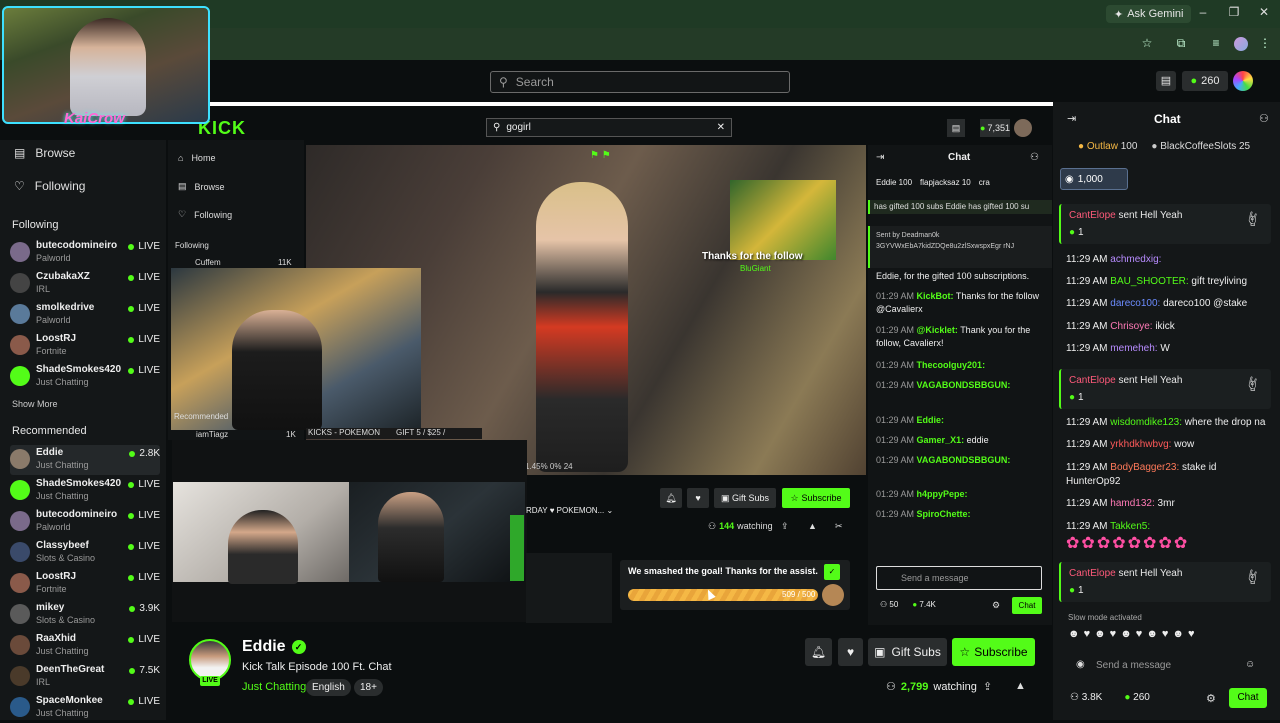  What do you see at coordinates (85, 615) in the screenshot?
I see `channel-row: mikey Slots & Casino 3.9K` at bounding box center [85, 615].